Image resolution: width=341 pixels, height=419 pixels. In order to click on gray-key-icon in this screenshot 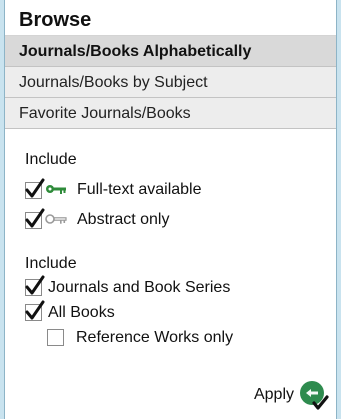, I will do `click(56, 220)`.